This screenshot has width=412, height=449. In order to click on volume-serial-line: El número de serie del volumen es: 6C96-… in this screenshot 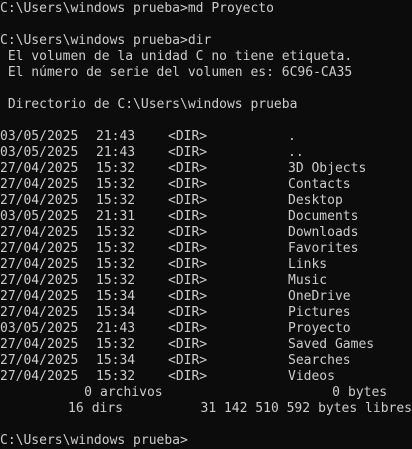, I will do `click(176, 72)`.